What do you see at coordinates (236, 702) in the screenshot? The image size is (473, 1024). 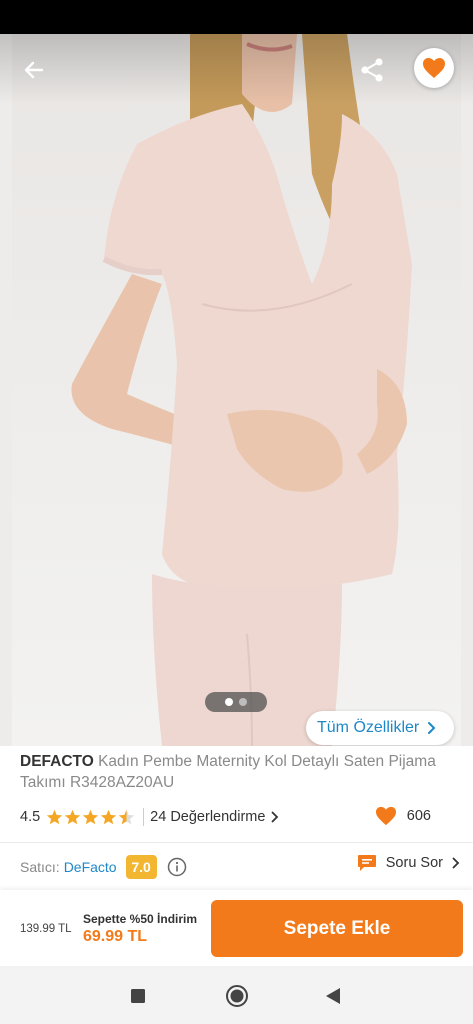 I see `carousel-indicator` at bounding box center [236, 702].